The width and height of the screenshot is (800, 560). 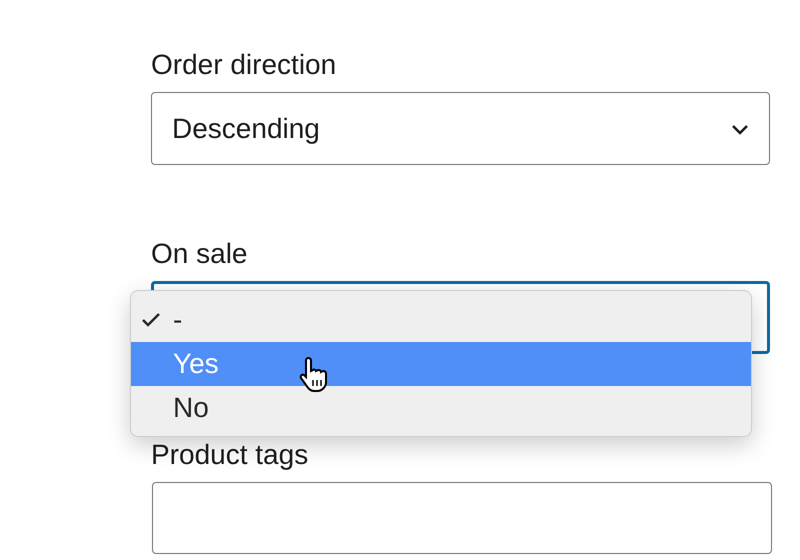 I want to click on field-label: Product tags, so click(x=229, y=455).